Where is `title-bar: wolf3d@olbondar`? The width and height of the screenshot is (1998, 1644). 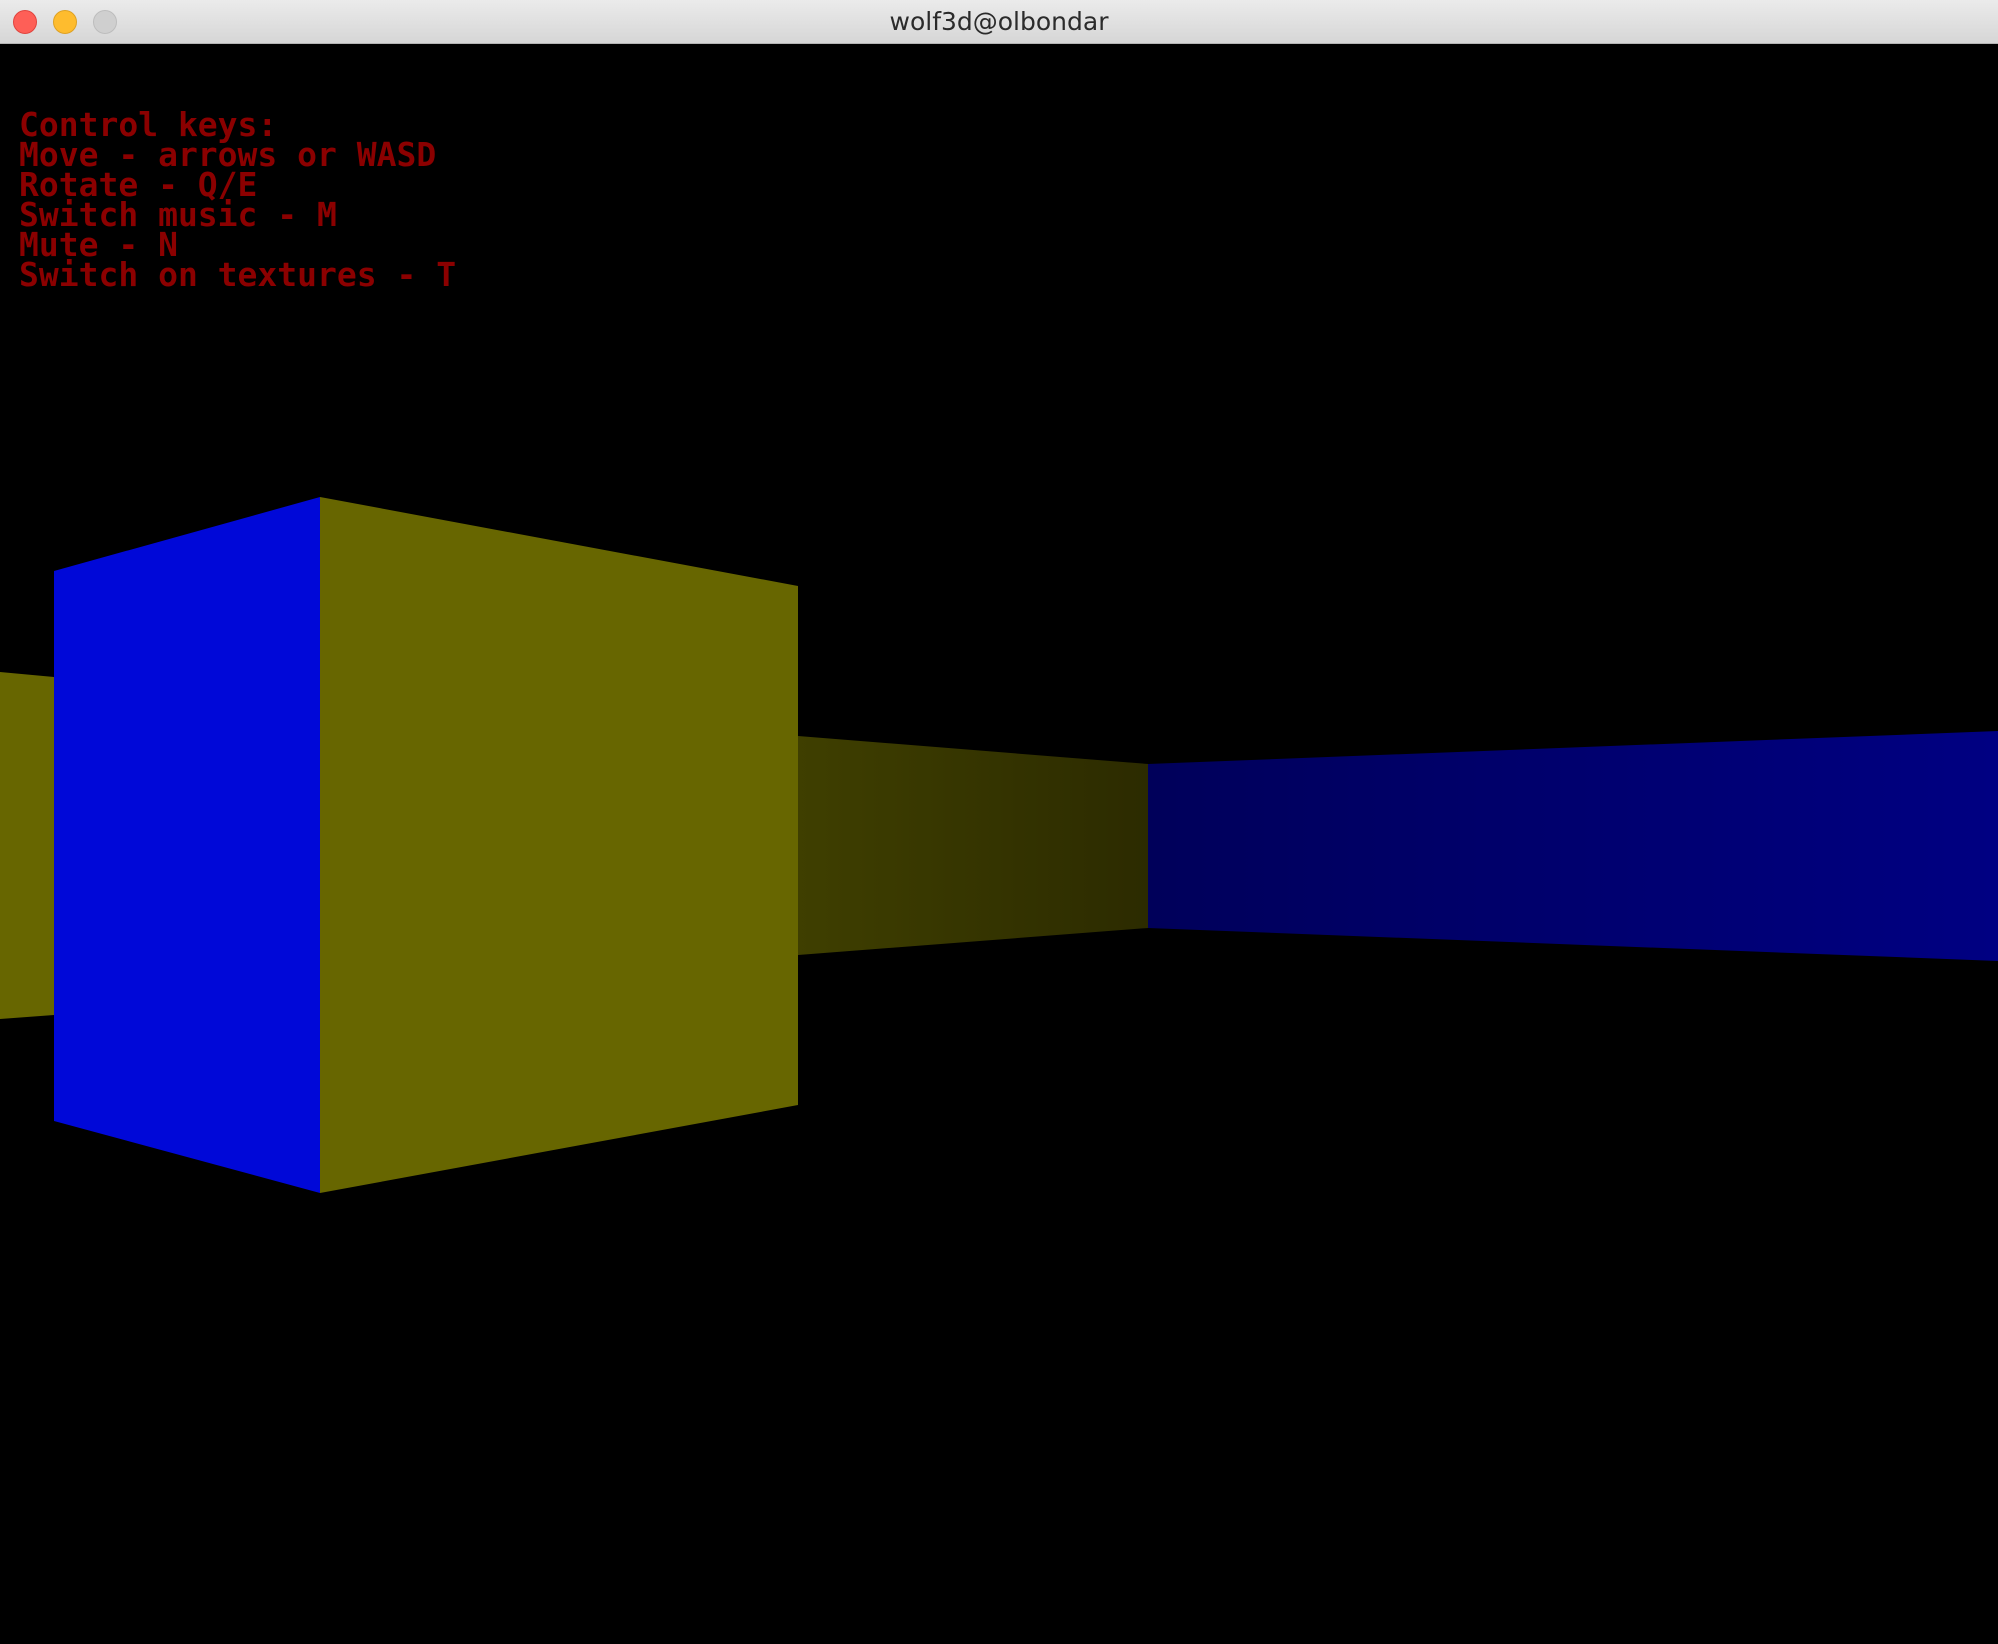 title-bar: wolf3d@olbondar is located at coordinates (999, 22).